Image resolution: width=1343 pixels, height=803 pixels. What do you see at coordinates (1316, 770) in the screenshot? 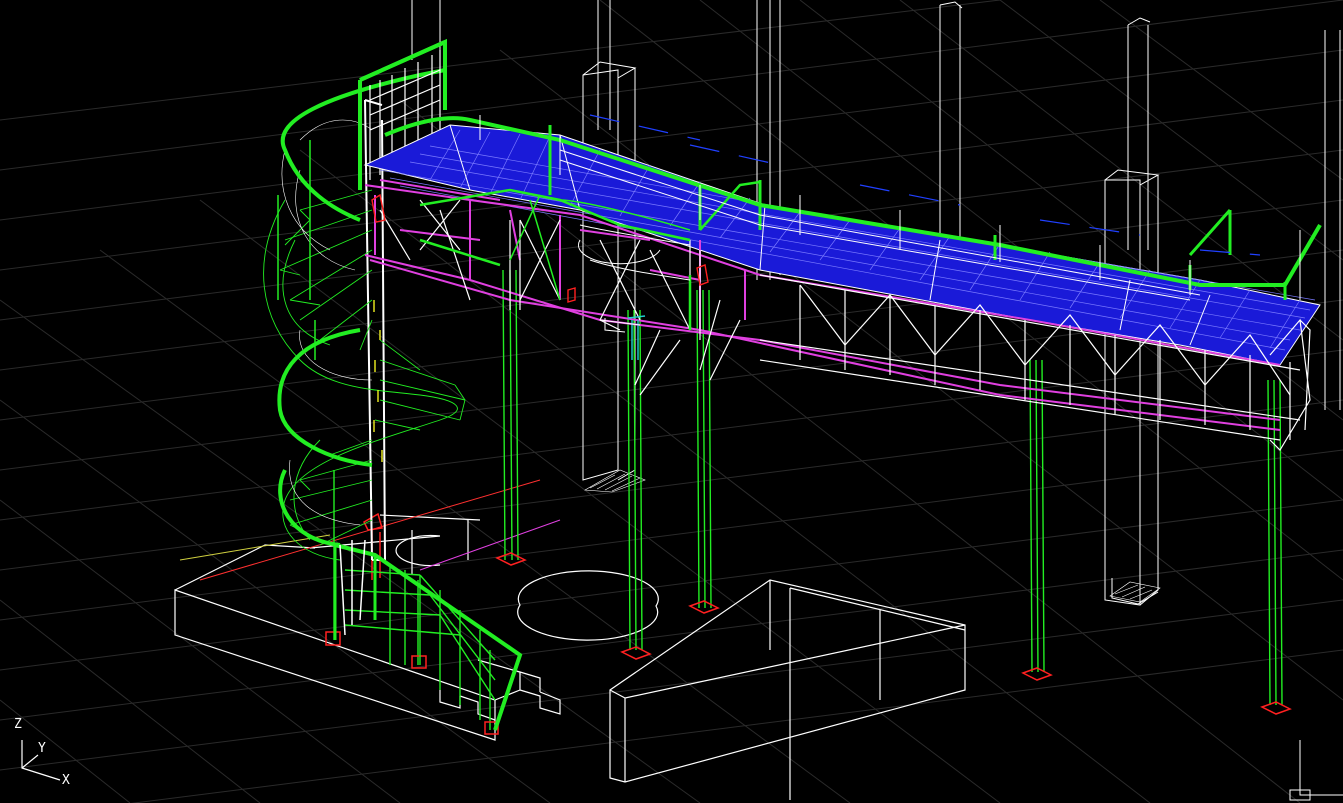
I see `viewcube-corner-icon` at bounding box center [1316, 770].